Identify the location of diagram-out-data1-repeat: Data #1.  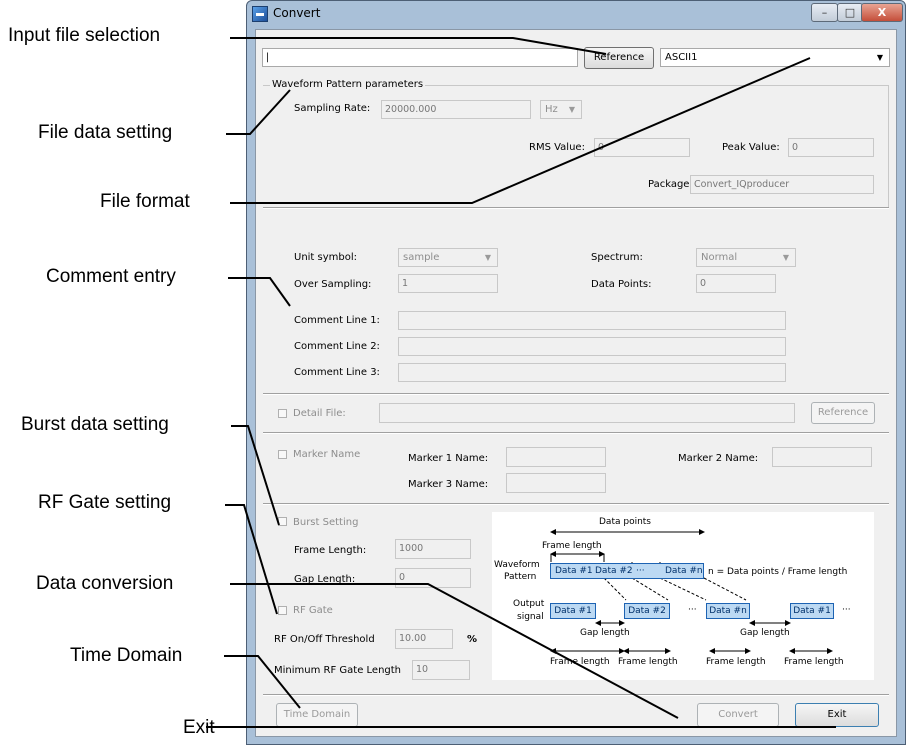
(812, 611).